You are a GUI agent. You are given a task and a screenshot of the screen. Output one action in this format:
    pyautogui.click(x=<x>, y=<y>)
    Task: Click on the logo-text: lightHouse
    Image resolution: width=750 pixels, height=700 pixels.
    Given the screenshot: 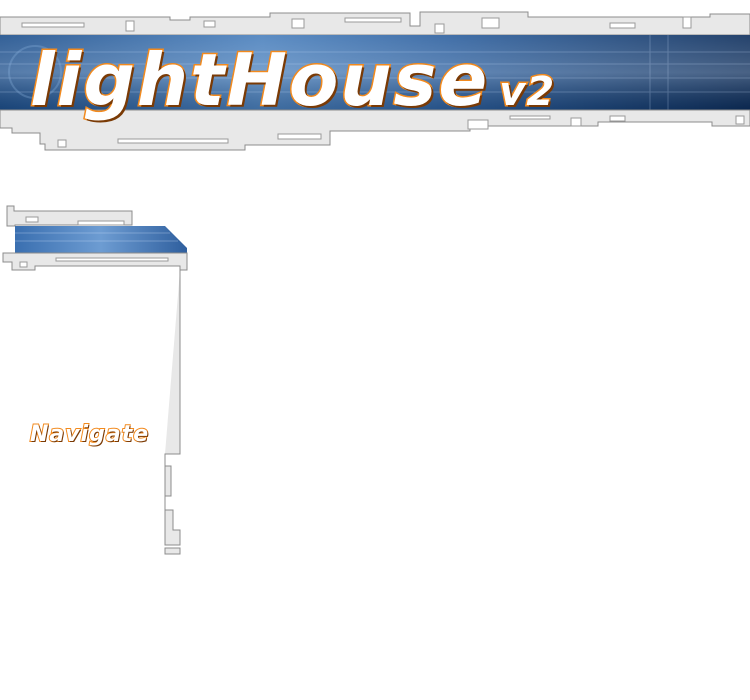 What is the action you would take?
    pyautogui.click(x=259, y=80)
    